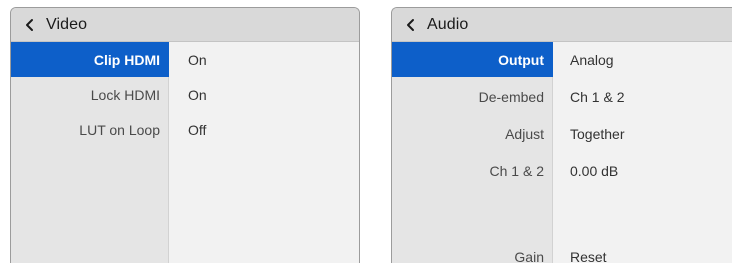  I want to click on row-label: Adjust, so click(524, 133).